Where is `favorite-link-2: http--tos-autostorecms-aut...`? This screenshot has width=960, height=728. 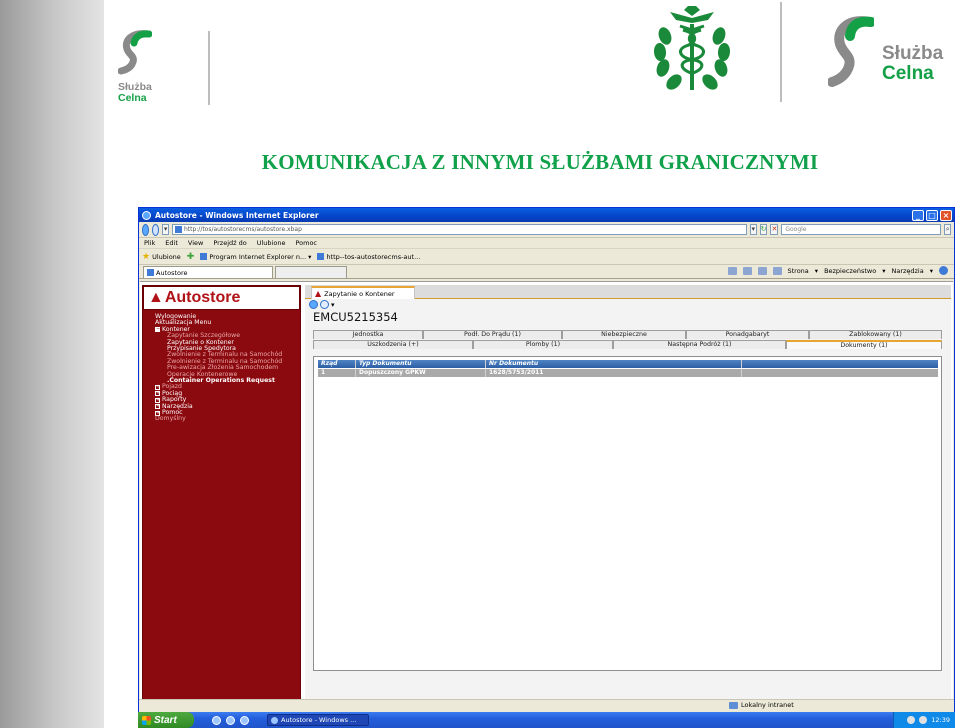 favorite-link-2: http--tos-autostorecms-aut... is located at coordinates (368, 257).